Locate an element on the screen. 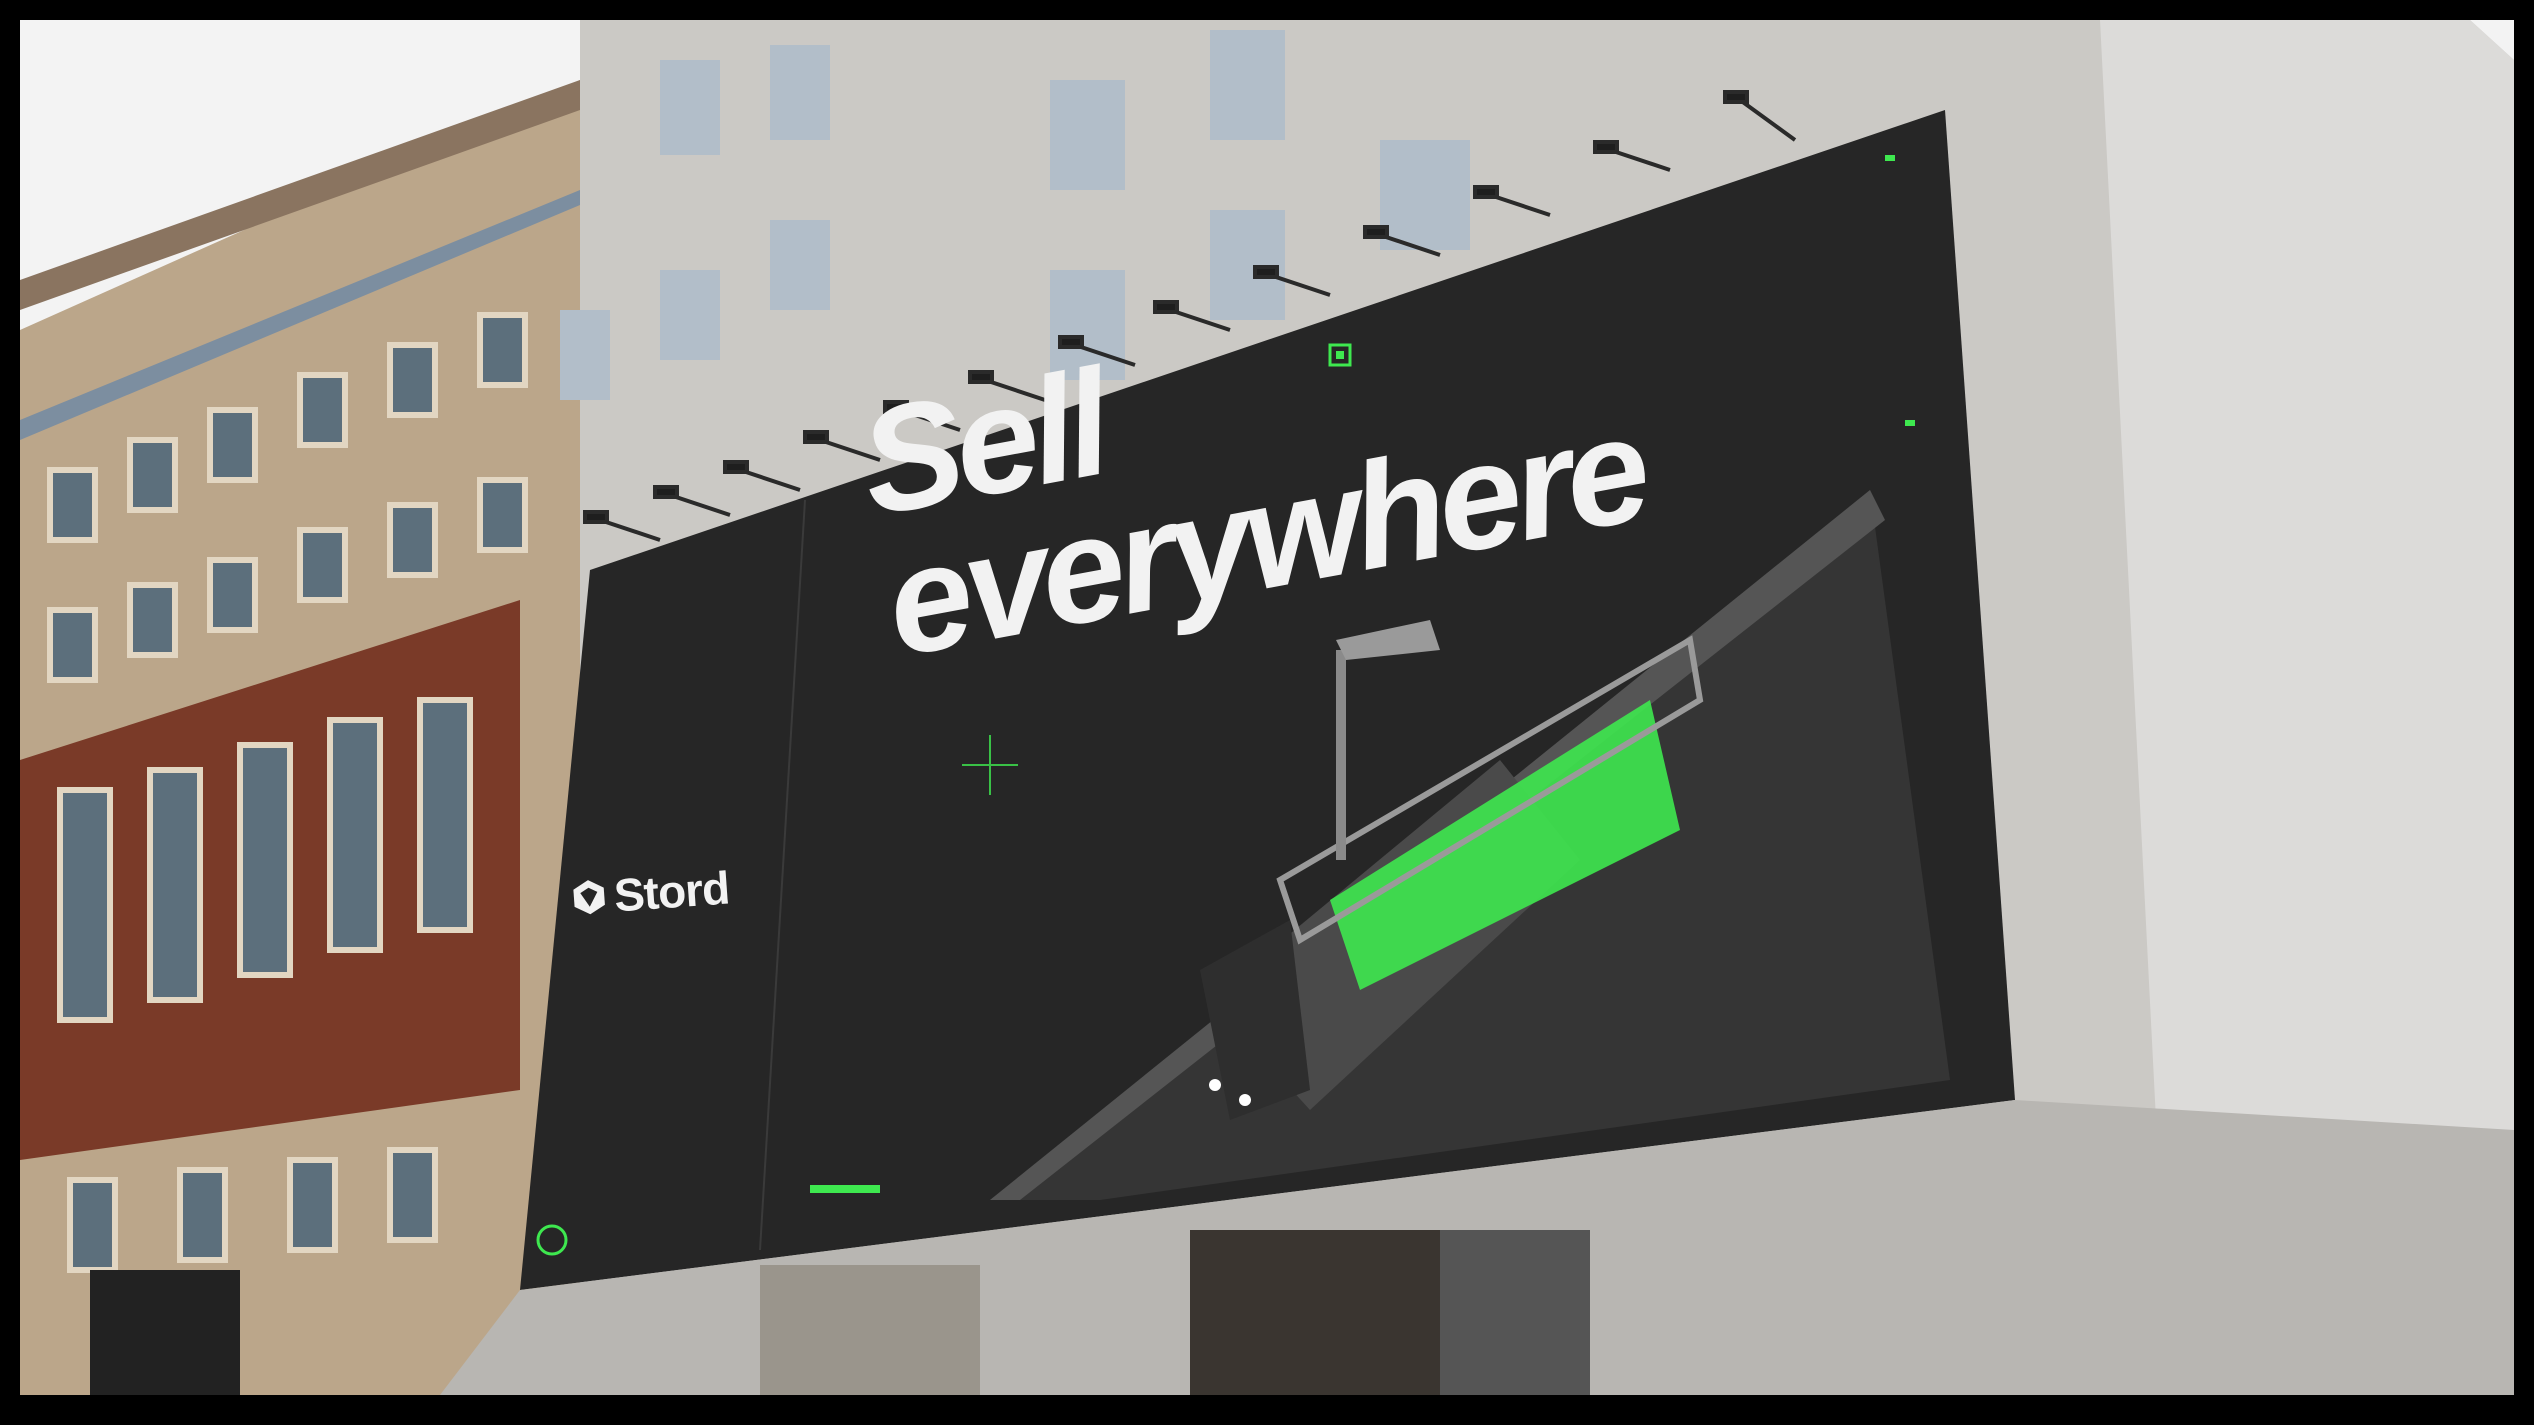  stord-hexagon-logo-icon is located at coordinates (589, 897).